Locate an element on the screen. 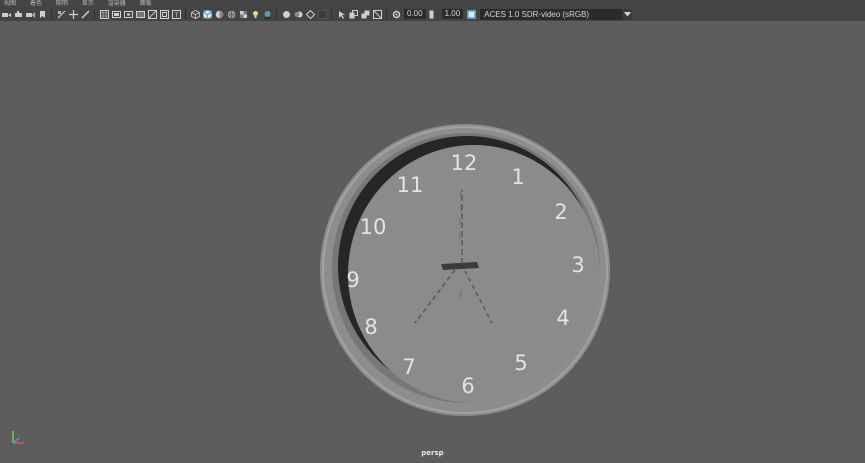  gamma-icon is located at coordinates (433, 14).